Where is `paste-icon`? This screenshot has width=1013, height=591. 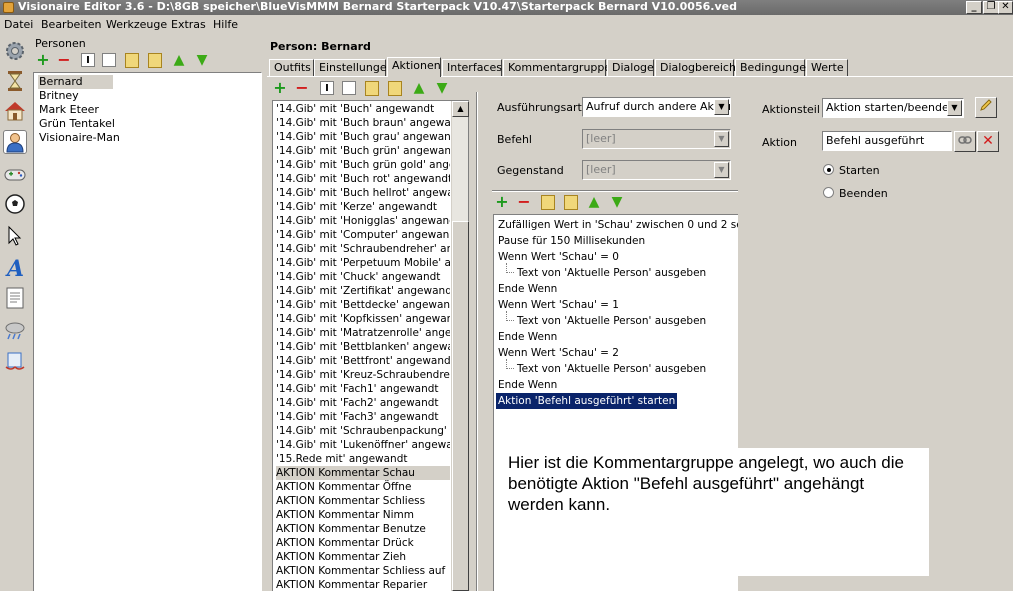
paste-icon is located at coordinates (132, 60).